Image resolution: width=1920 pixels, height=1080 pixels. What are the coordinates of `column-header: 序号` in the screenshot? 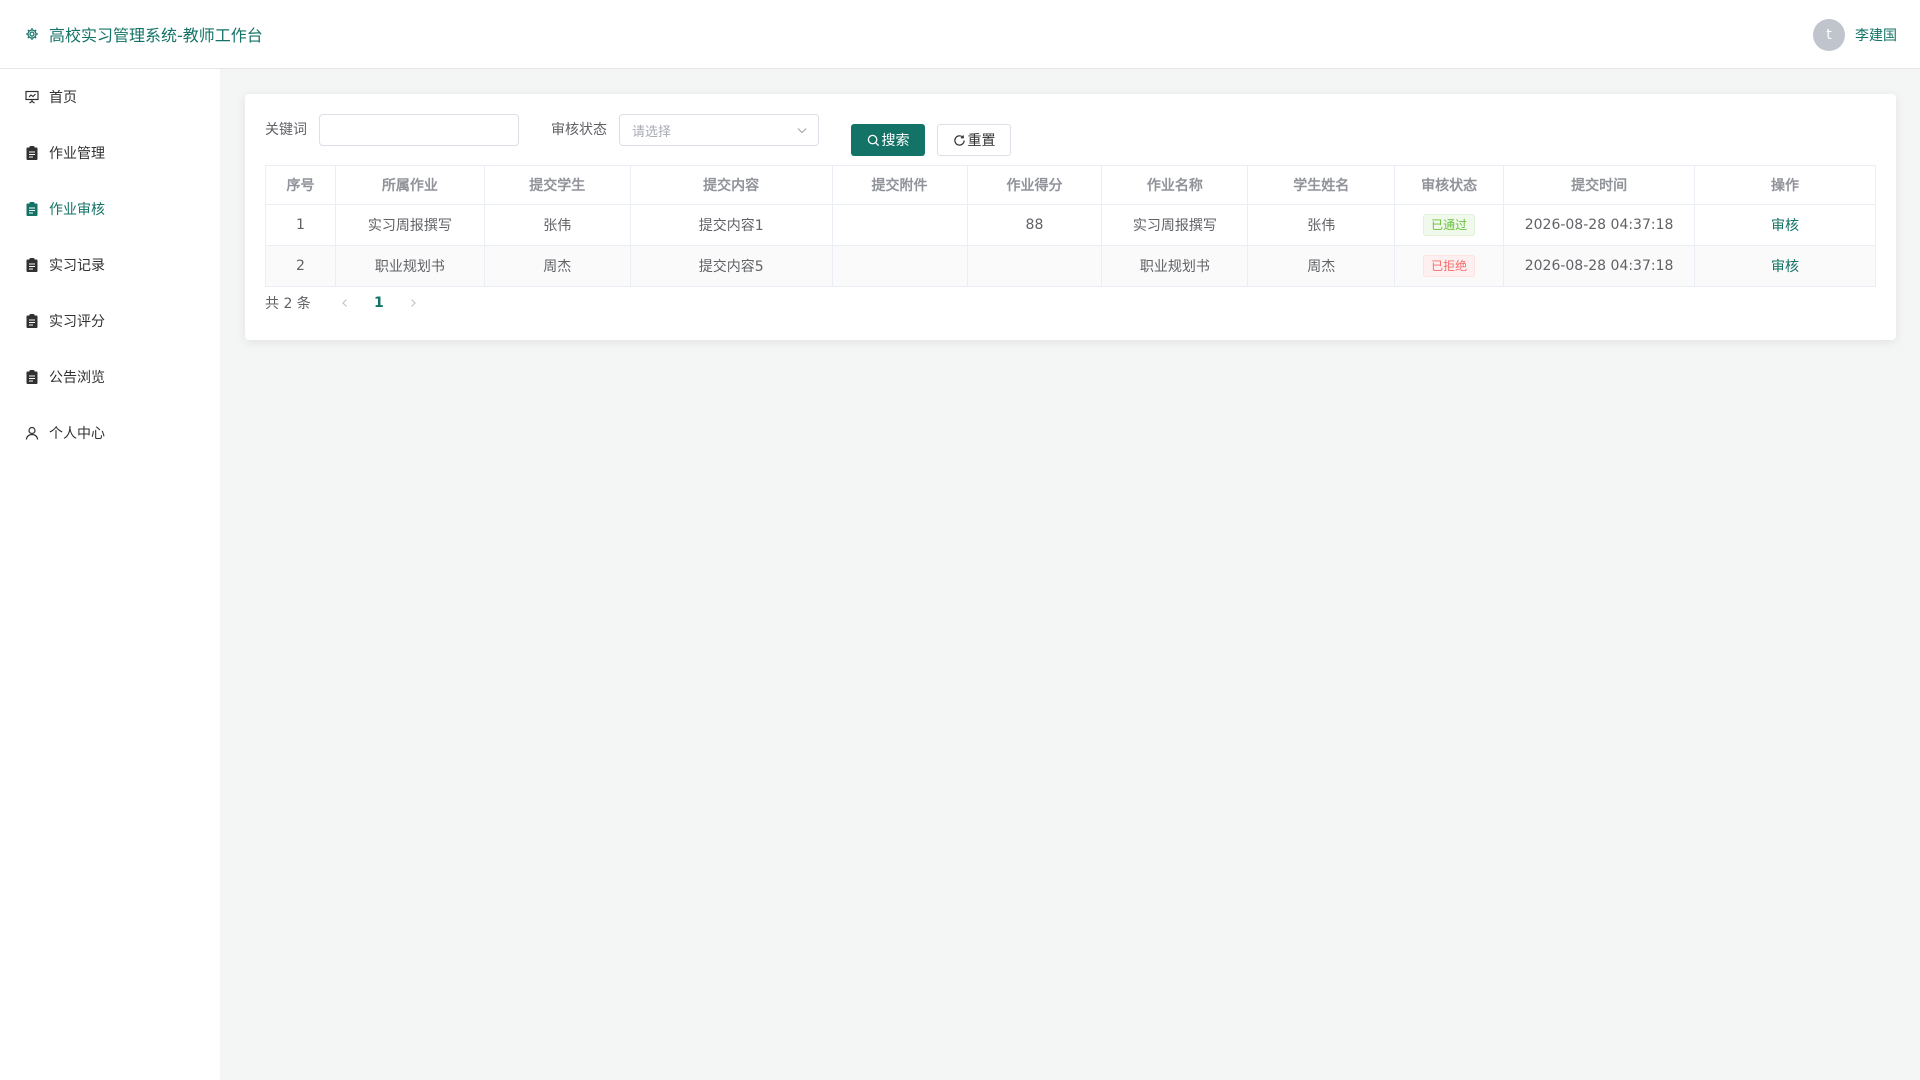 It's located at (300, 185).